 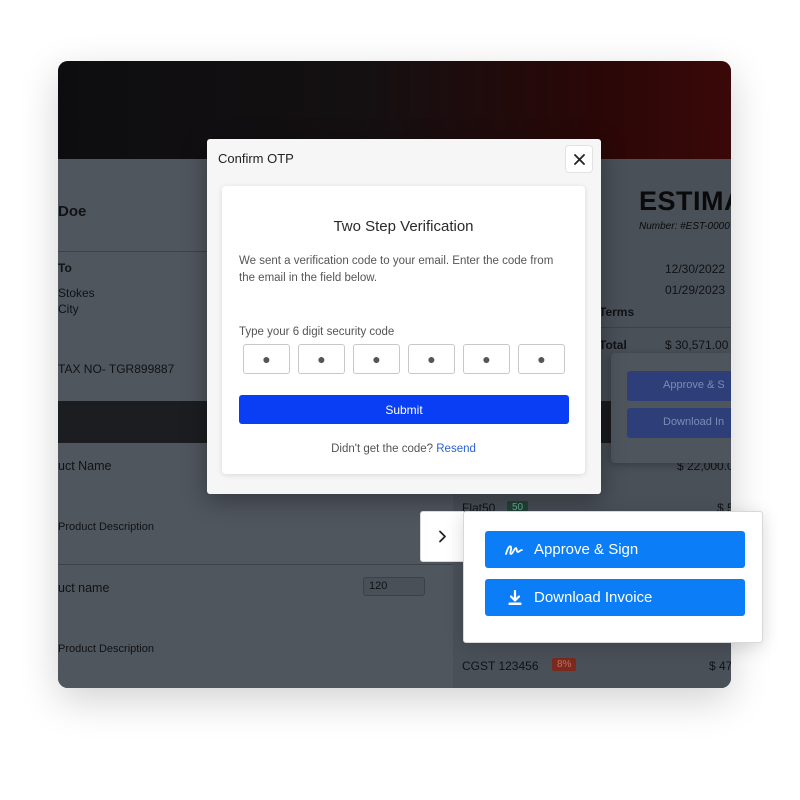 What do you see at coordinates (76, 293) in the screenshot?
I see `address-line: Stokes` at bounding box center [76, 293].